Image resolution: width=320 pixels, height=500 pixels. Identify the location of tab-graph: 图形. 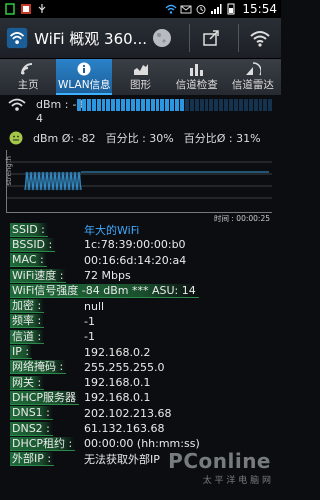
(140, 77).